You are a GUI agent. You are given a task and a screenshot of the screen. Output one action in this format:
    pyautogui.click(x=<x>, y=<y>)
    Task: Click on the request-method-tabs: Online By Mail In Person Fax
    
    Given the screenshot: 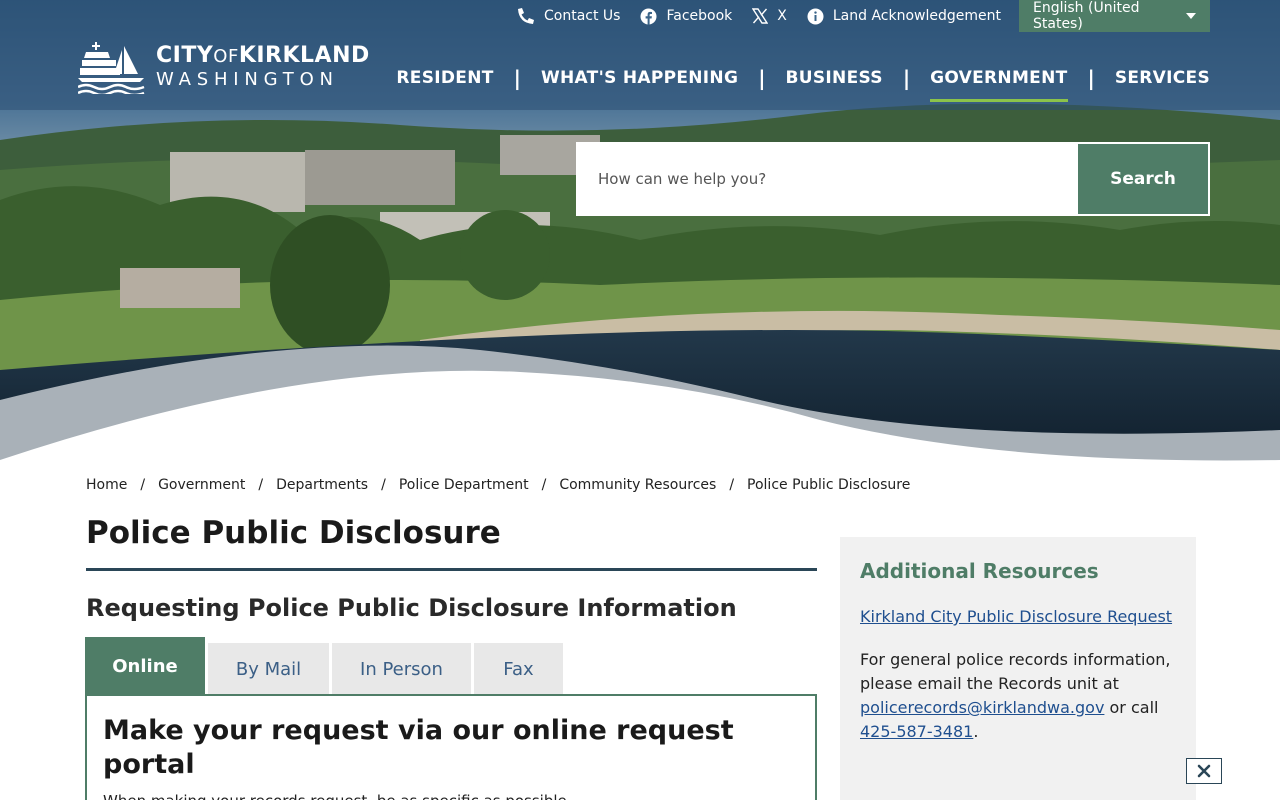 What is the action you would take?
    pyautogui.click(x=325, y=666)
    